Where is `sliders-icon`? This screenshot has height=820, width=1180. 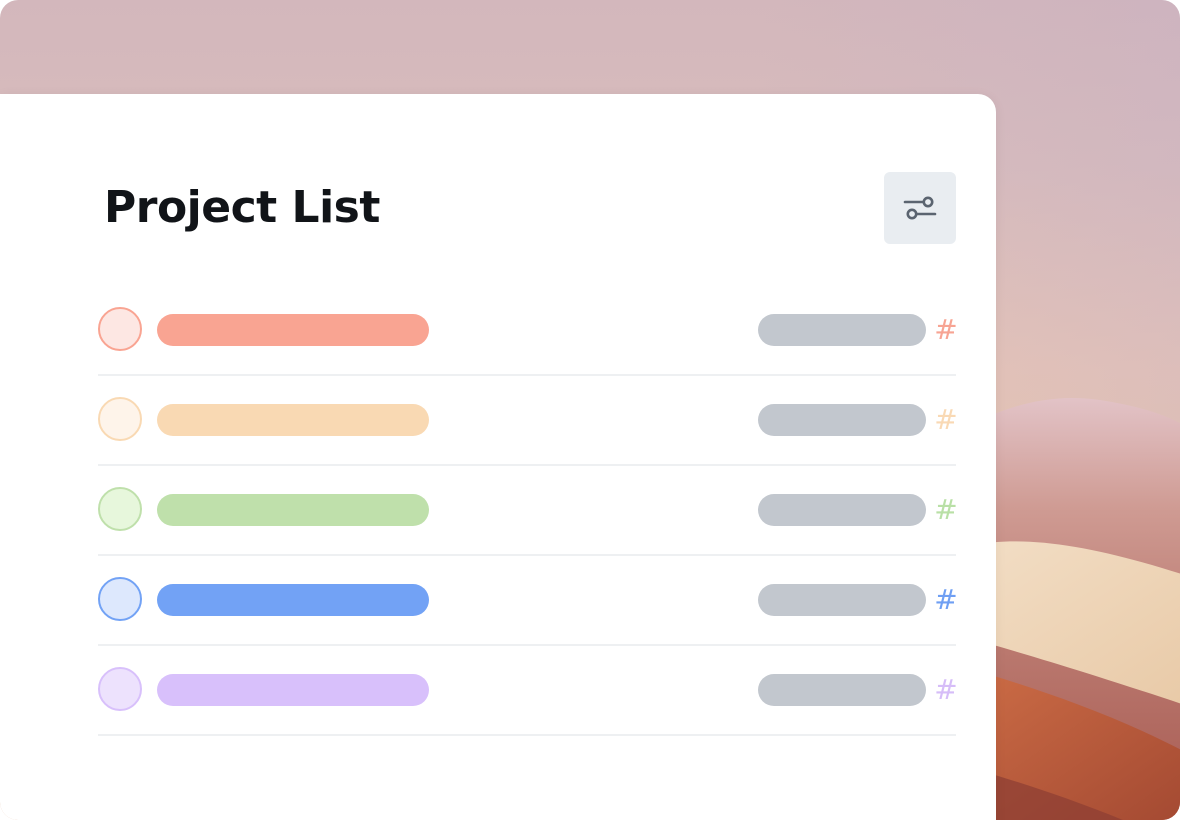 sliders-icon is located at coordinates (920, 208).